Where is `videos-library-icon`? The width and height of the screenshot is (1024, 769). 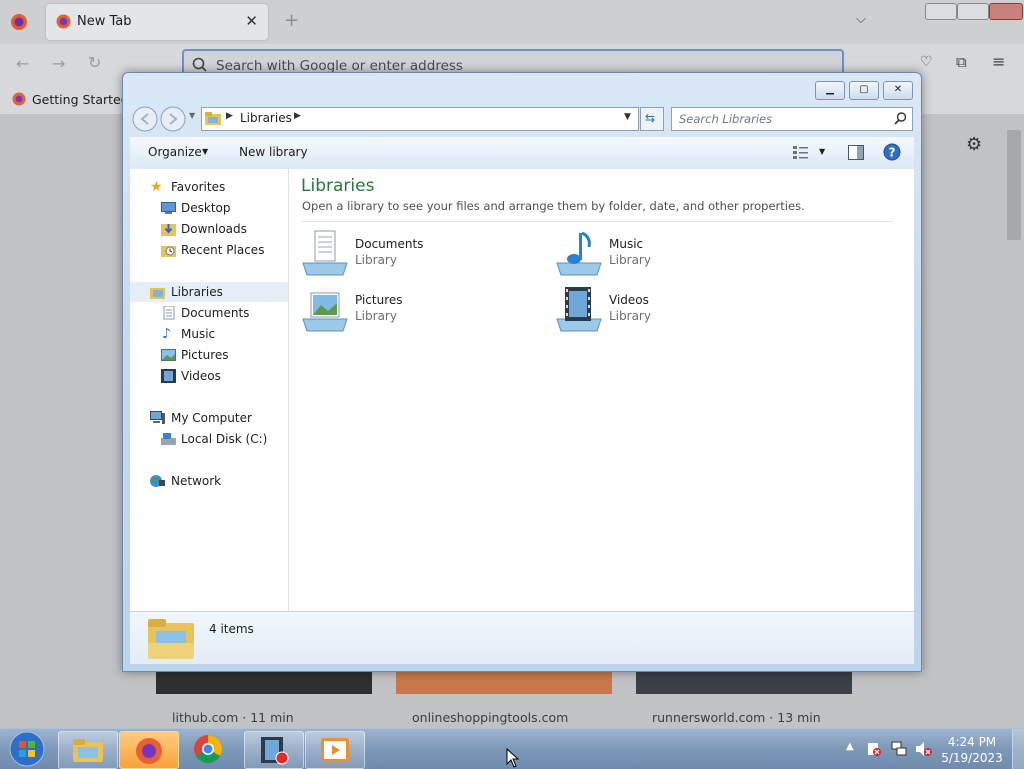 videos-library-icon is located at coordinates (579, 309).